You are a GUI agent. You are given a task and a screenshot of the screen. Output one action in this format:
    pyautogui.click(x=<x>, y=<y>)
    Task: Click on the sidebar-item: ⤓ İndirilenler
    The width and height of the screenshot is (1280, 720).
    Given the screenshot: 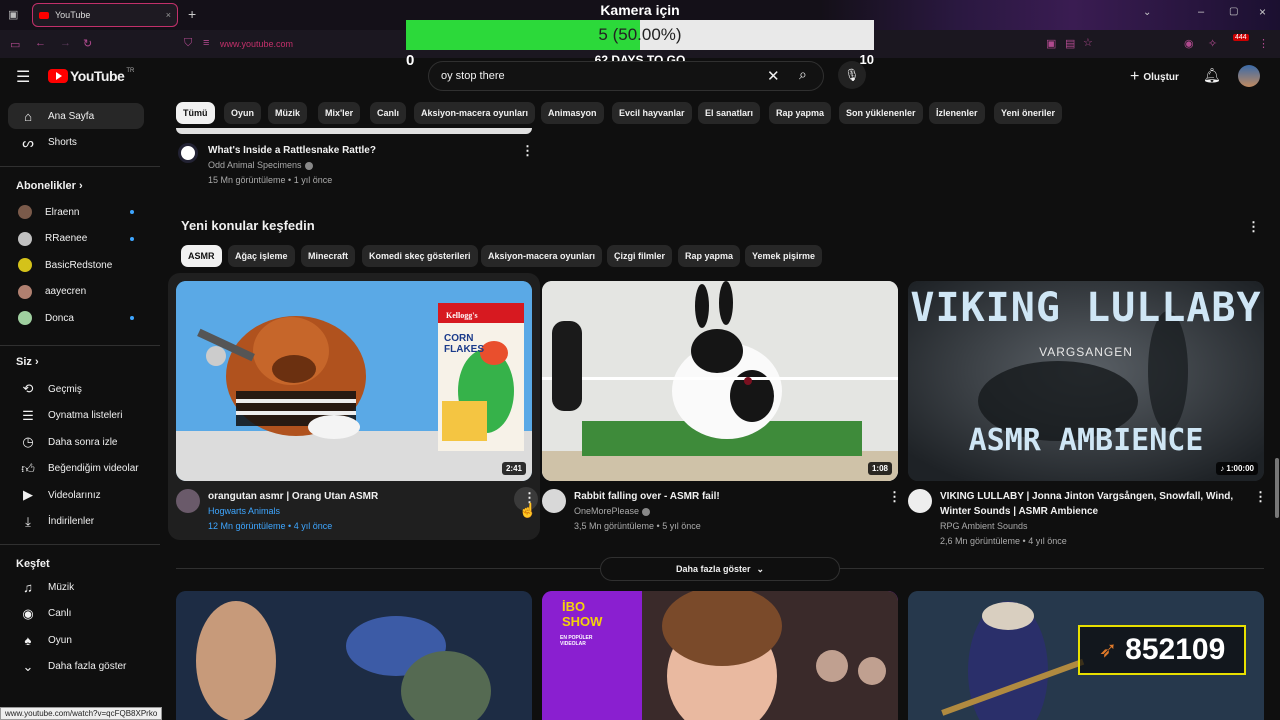 What is the action you would take?
    pyautogui.click(x=76, y=522)
    